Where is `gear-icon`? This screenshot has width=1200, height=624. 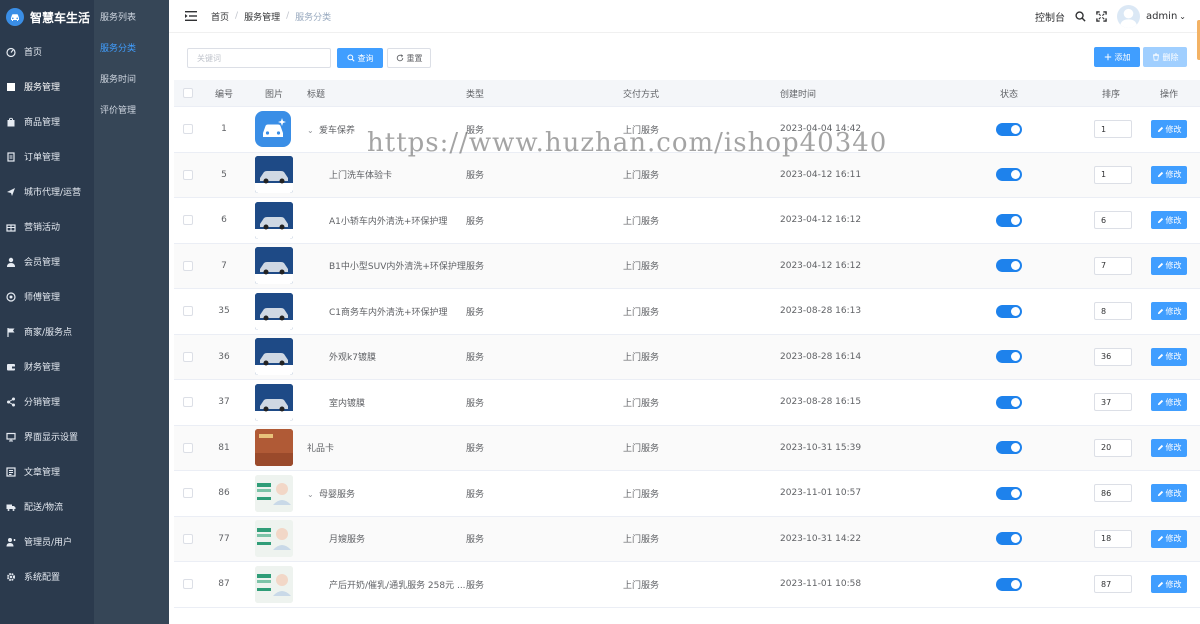
gear-icon is located at coordinates (11, 577).